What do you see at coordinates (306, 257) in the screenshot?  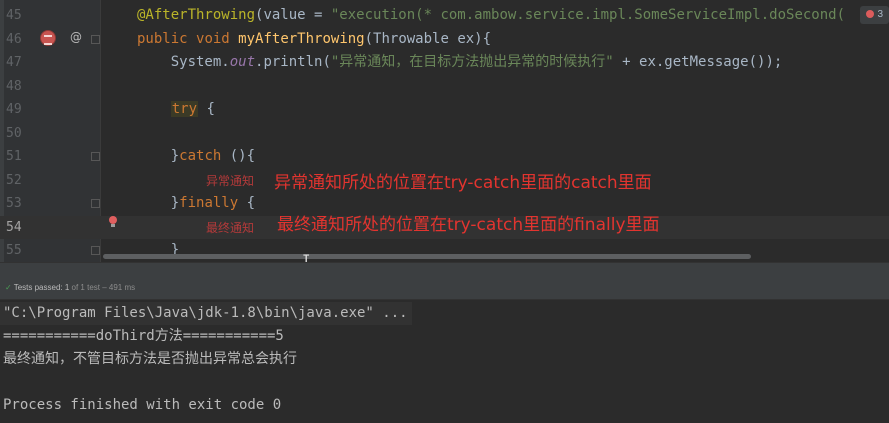 I see `text-cursor-icon: I` at bounding box center [306, 257].